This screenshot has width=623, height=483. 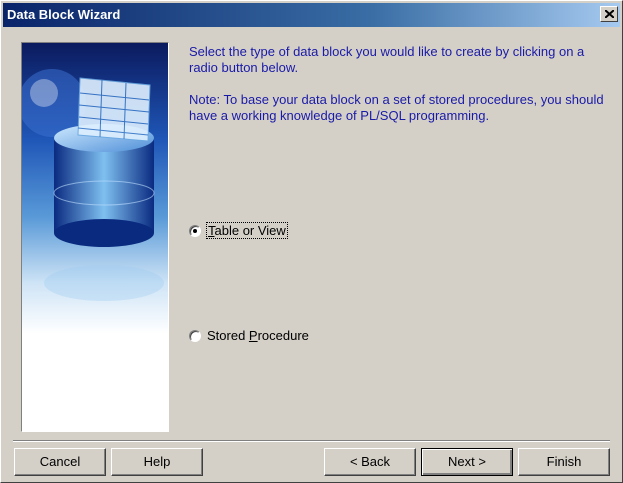 I want to click on title-bar: Data Block Wizard, so click(x=311, y=15).